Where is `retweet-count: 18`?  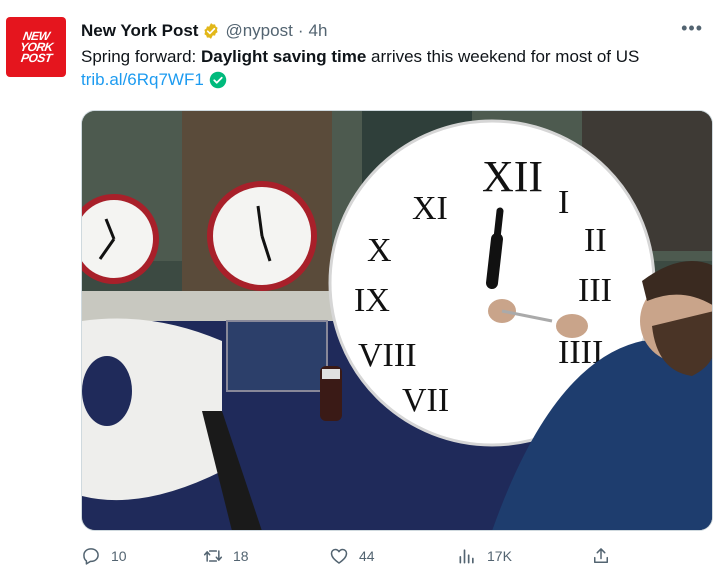
retweet-count: 18 is located at coordinates (241, 556).